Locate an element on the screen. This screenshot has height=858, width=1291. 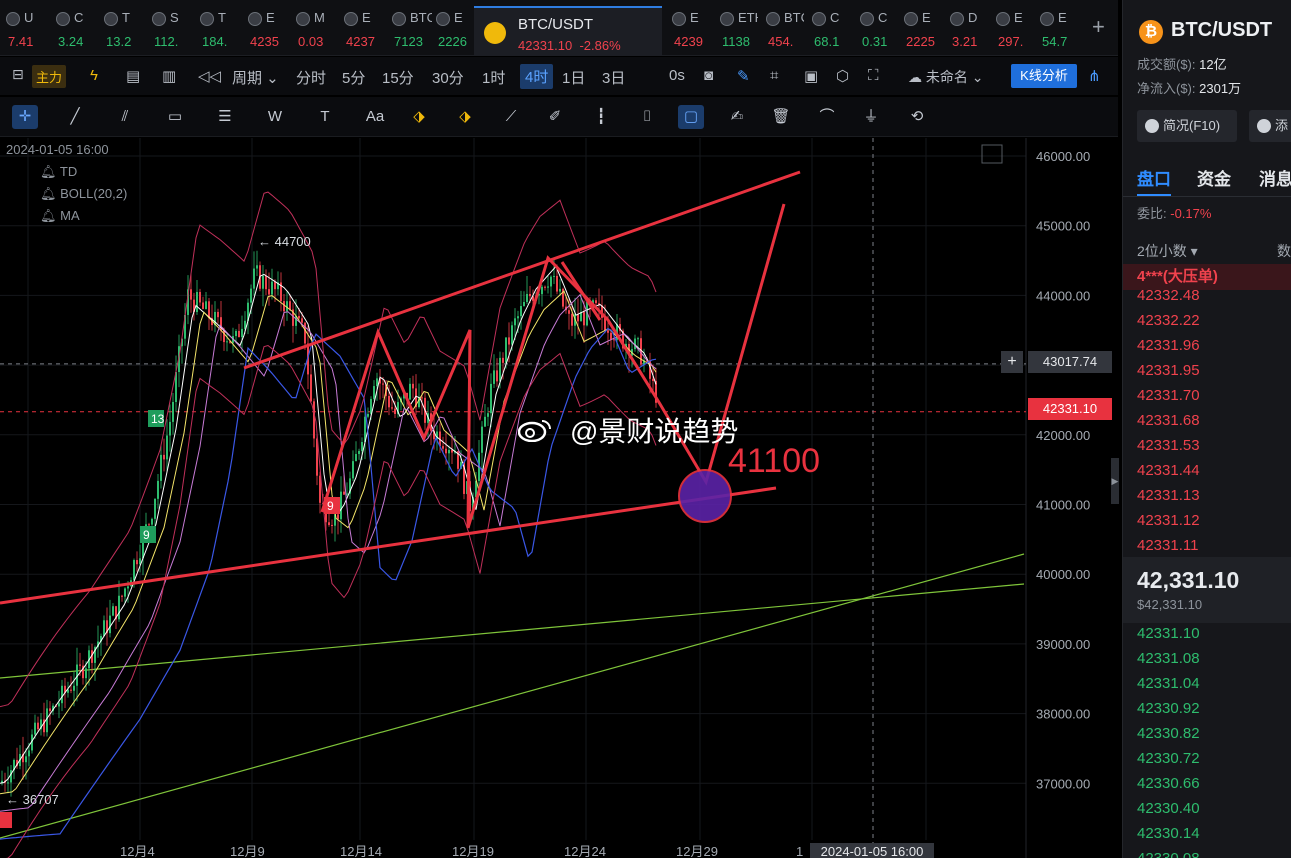
ticker-tab: T 13.2 is located at coordinates (121, 28).